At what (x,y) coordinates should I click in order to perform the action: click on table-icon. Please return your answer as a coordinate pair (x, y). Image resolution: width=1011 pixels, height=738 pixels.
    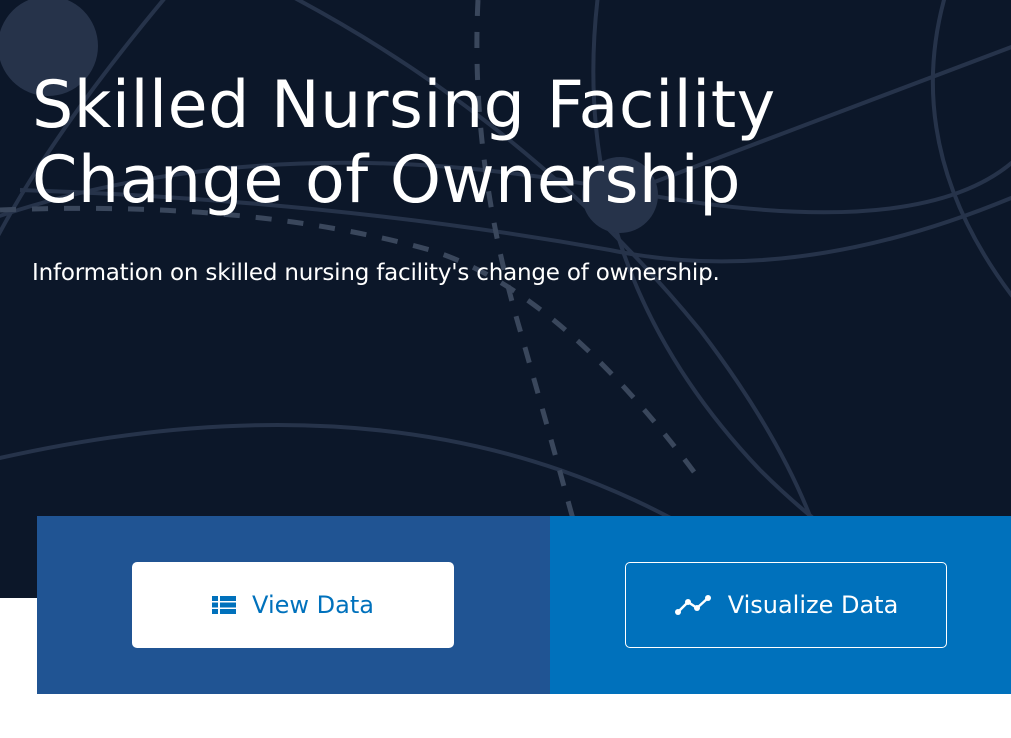
    Looking at the image, I should click on (224, 605).